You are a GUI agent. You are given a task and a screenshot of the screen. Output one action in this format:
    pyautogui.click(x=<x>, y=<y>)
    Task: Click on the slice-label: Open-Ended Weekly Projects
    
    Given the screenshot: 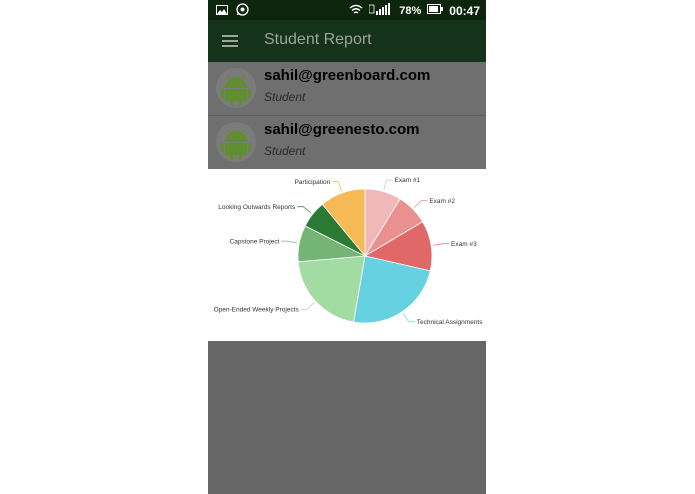 What is the action you would take?
    pyautogui.click(x=257, y=310)
    